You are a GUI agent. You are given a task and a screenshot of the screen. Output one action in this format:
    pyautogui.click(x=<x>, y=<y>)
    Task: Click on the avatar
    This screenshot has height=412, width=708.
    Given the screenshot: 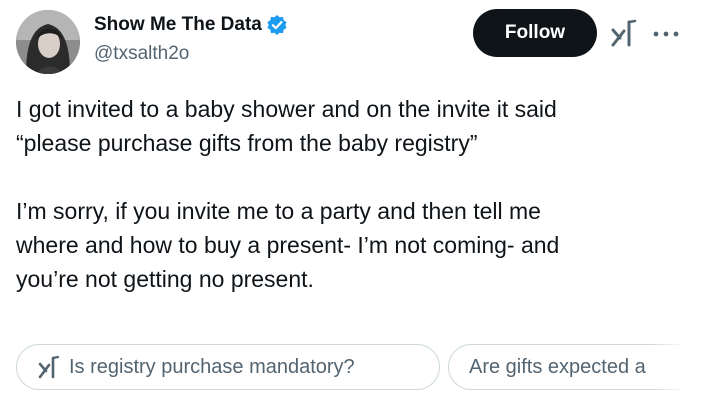 What is the action you would take?
    pyautogui.click(x=48, y=42)
    